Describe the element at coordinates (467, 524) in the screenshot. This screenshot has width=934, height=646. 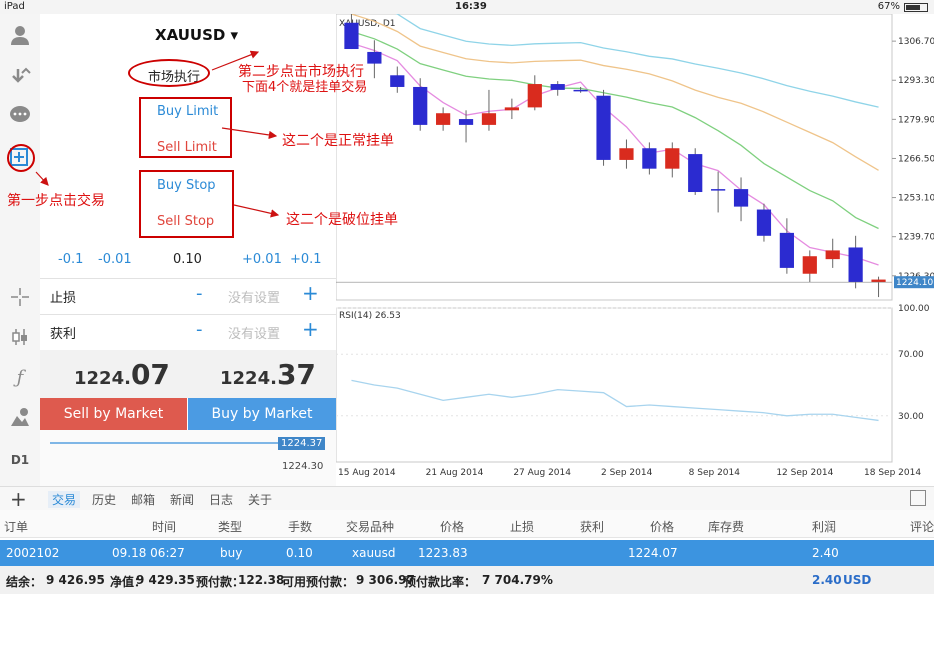
I see `orders-table-header: 订单 时间 类型 手数 交易品种 价格 止损 获利 价格 库存费 利润 评论` at that location.